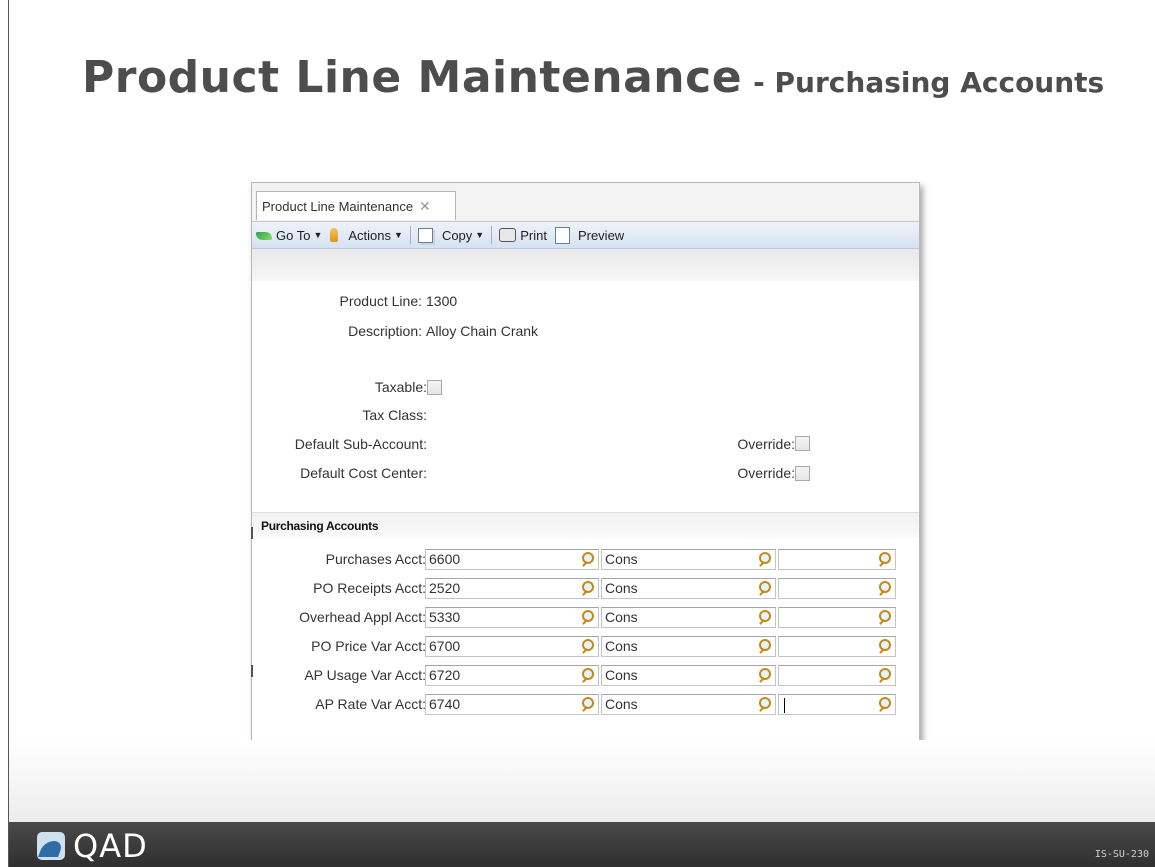  I want to click on po-price-var-account-input: 6700, so click(512, 646).